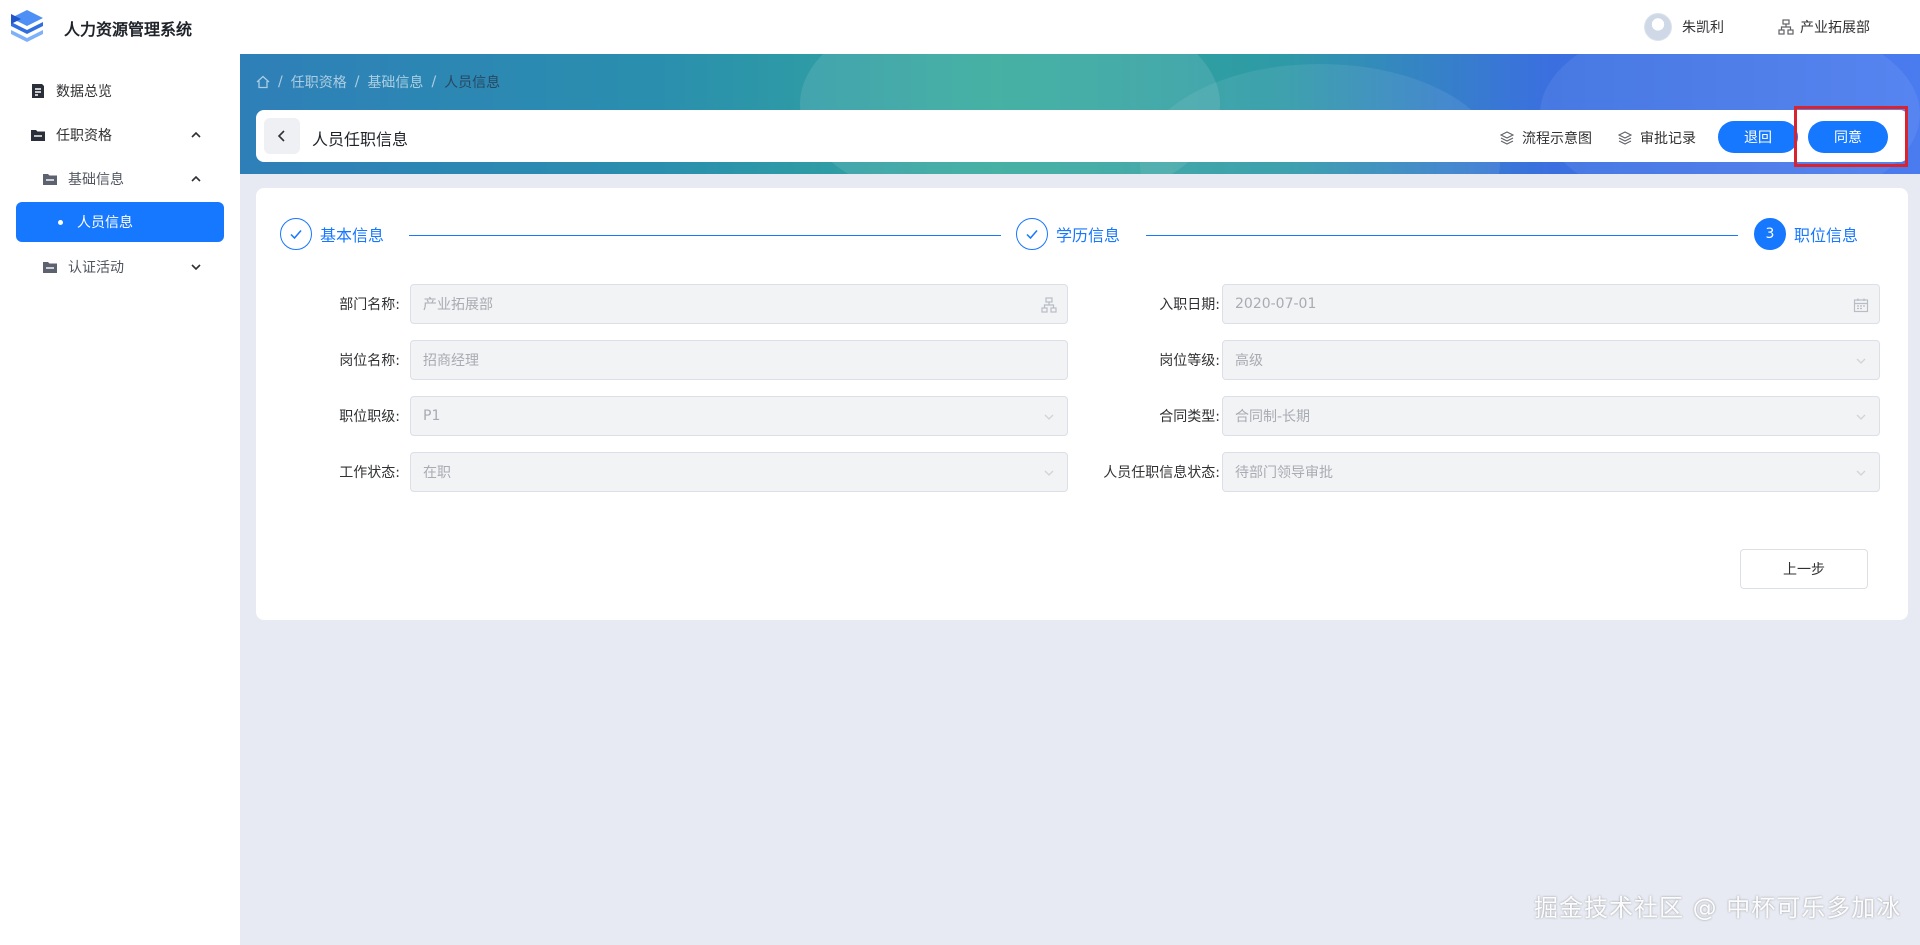 The width and height of the screenshot is (1920, 945). What do you see at coordinates (1276, 304) in the screenshot?
I see `entry-date-value: 2020-07-01` at bounding box center [1276, 304].